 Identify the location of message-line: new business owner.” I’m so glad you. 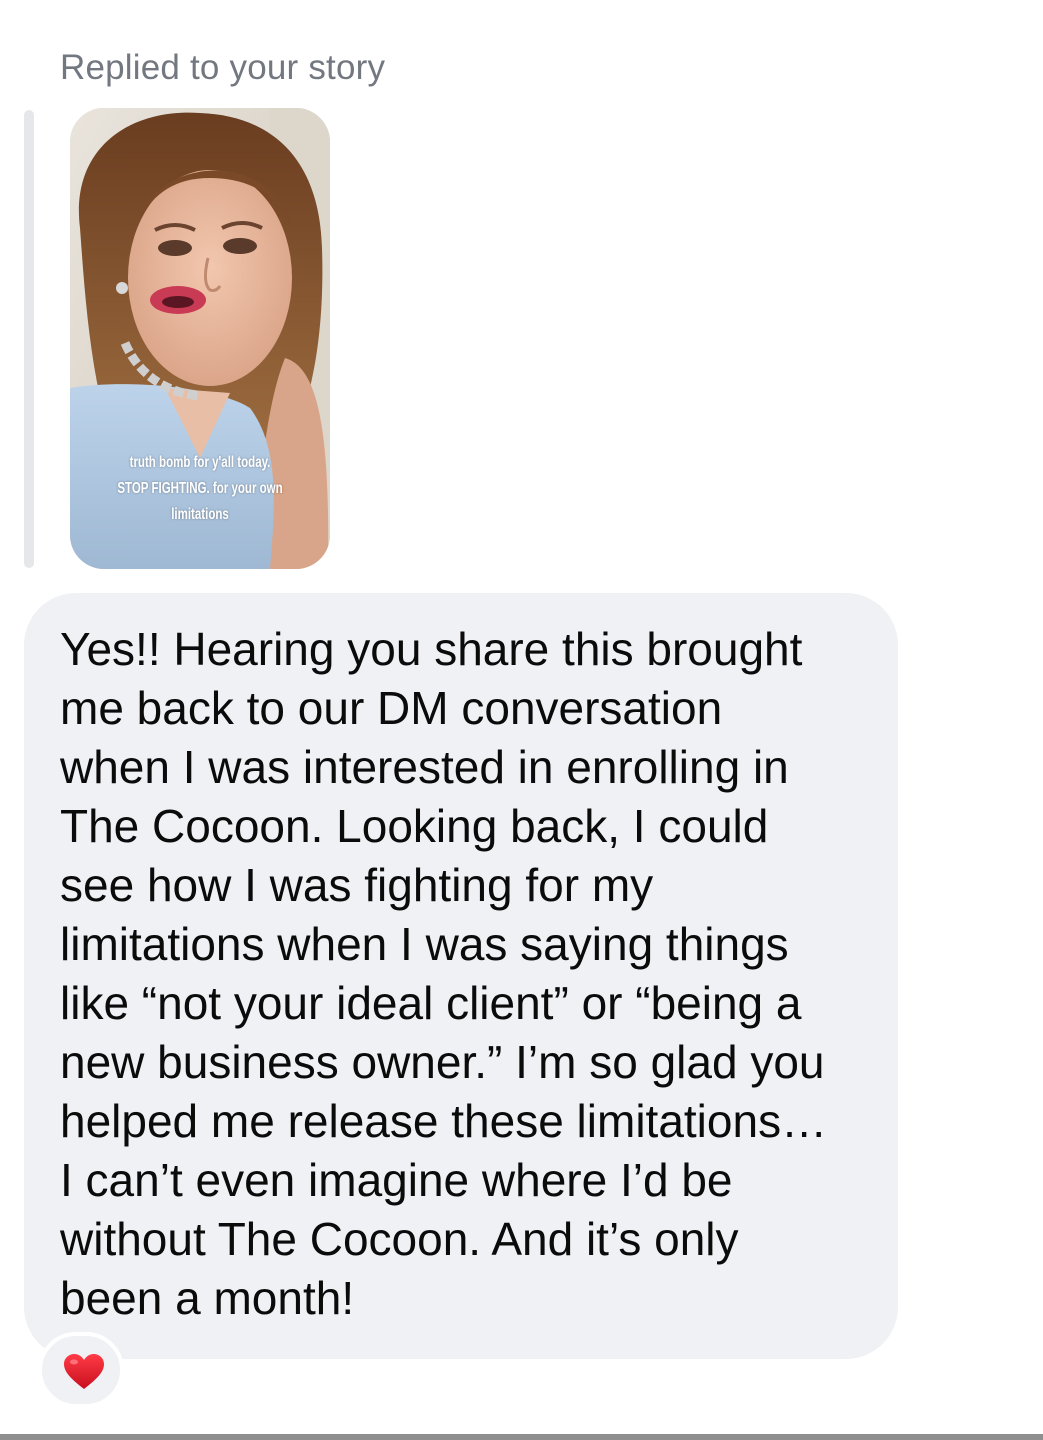
(442, 1062).